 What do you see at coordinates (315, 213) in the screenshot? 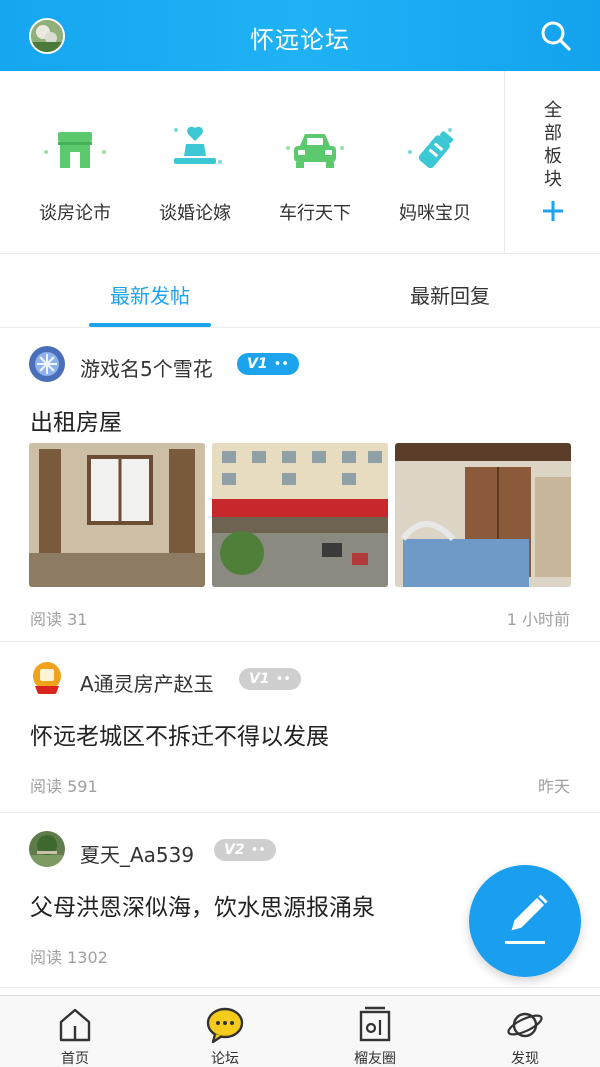
I see `category-label: 车行天下` at bounding box center [315, 213].